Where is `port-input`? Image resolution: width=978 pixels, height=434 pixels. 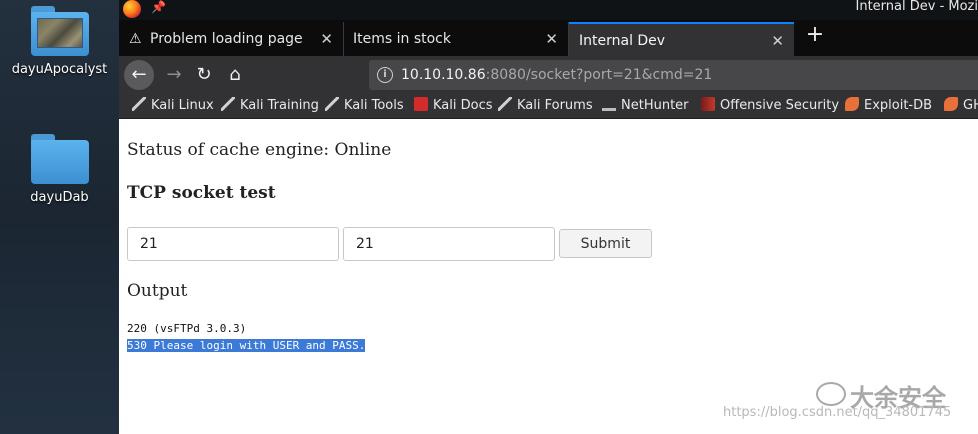
port-input is located at coordinates (233, 244).